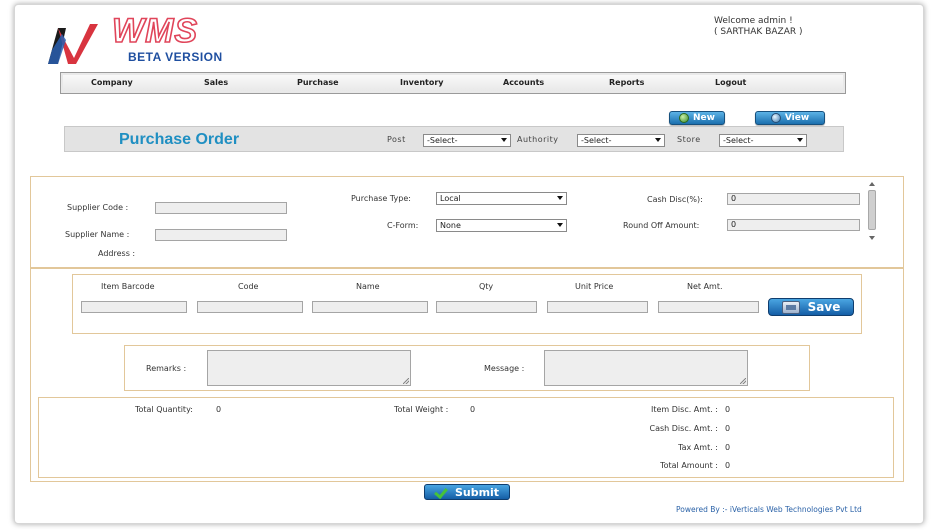  I want to click on submit-button-label: Submit, so click(477, 492).